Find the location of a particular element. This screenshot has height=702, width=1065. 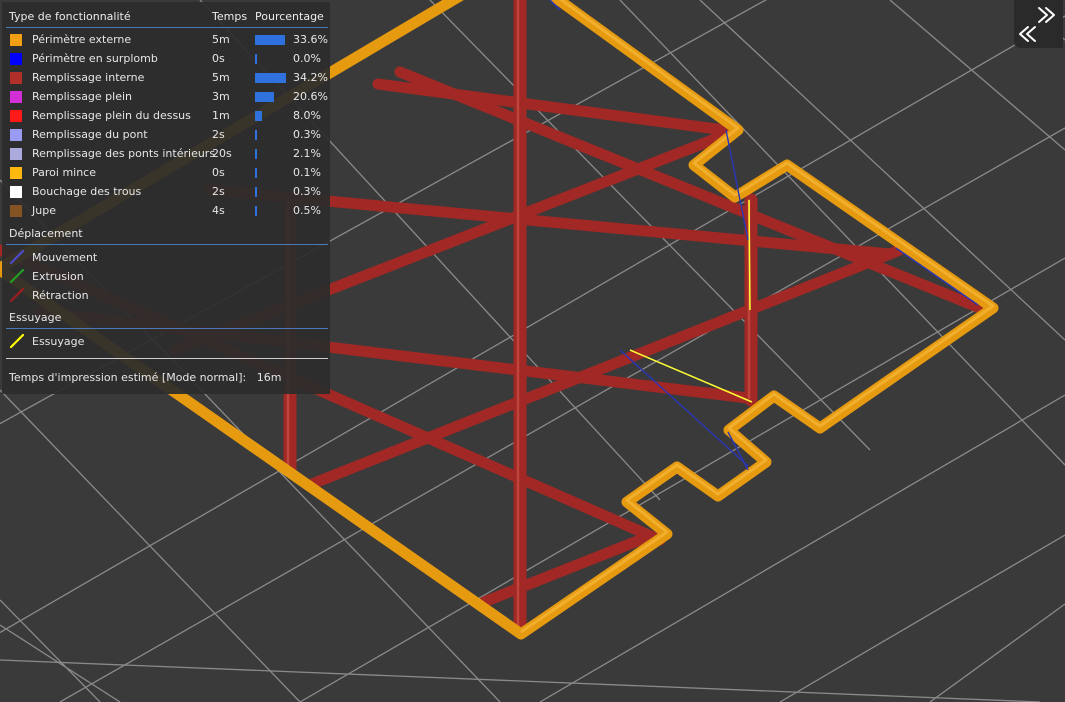

travel-divider is located at coordinates (167, 244).